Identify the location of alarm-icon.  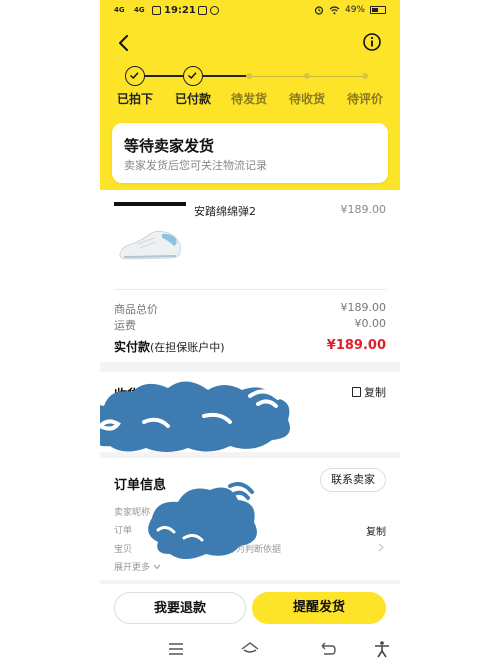
(319, 10).